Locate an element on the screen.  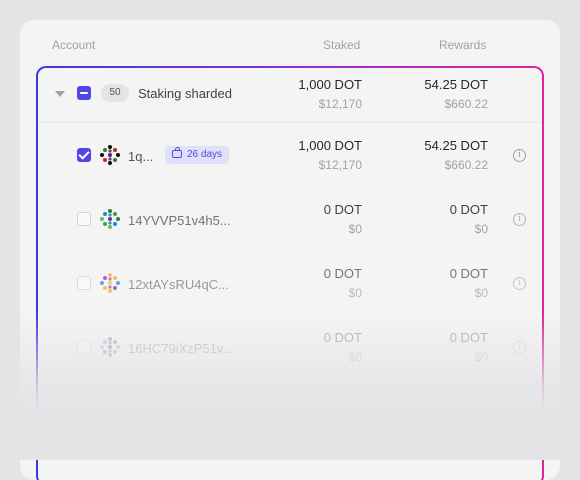
account-column-header: Account is located at coordinates (74, 45).